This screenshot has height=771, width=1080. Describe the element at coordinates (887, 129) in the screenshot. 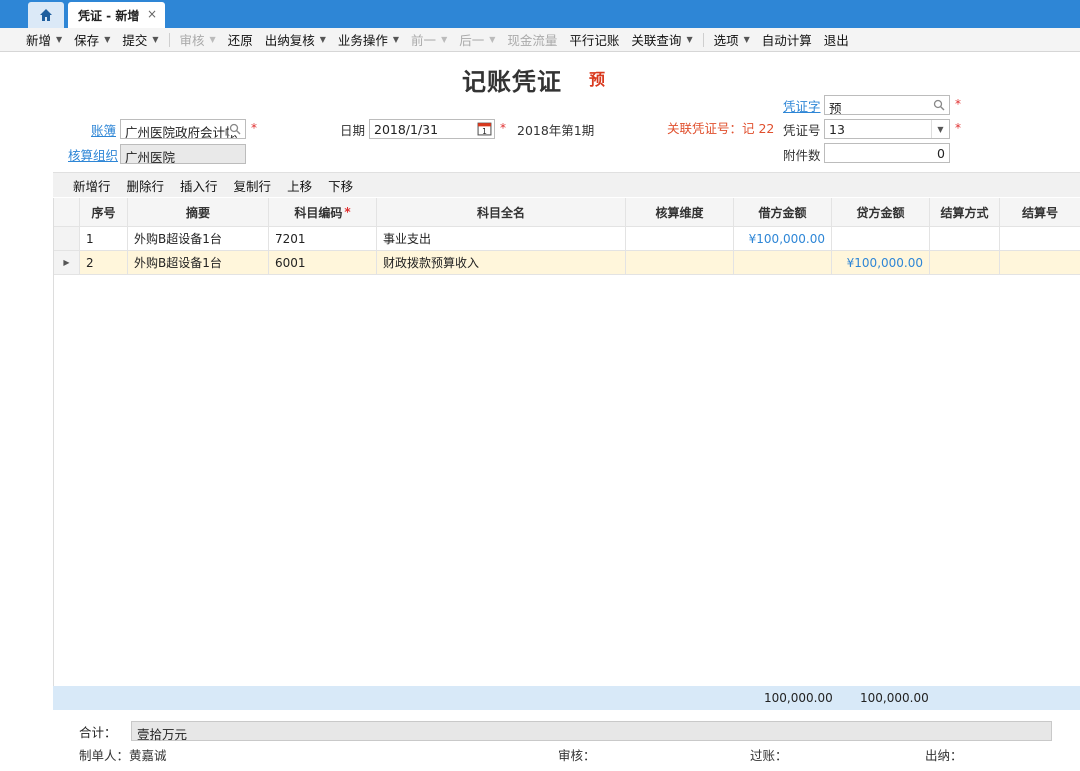

I see `voucher-no-select: 13 ▼` at that location.